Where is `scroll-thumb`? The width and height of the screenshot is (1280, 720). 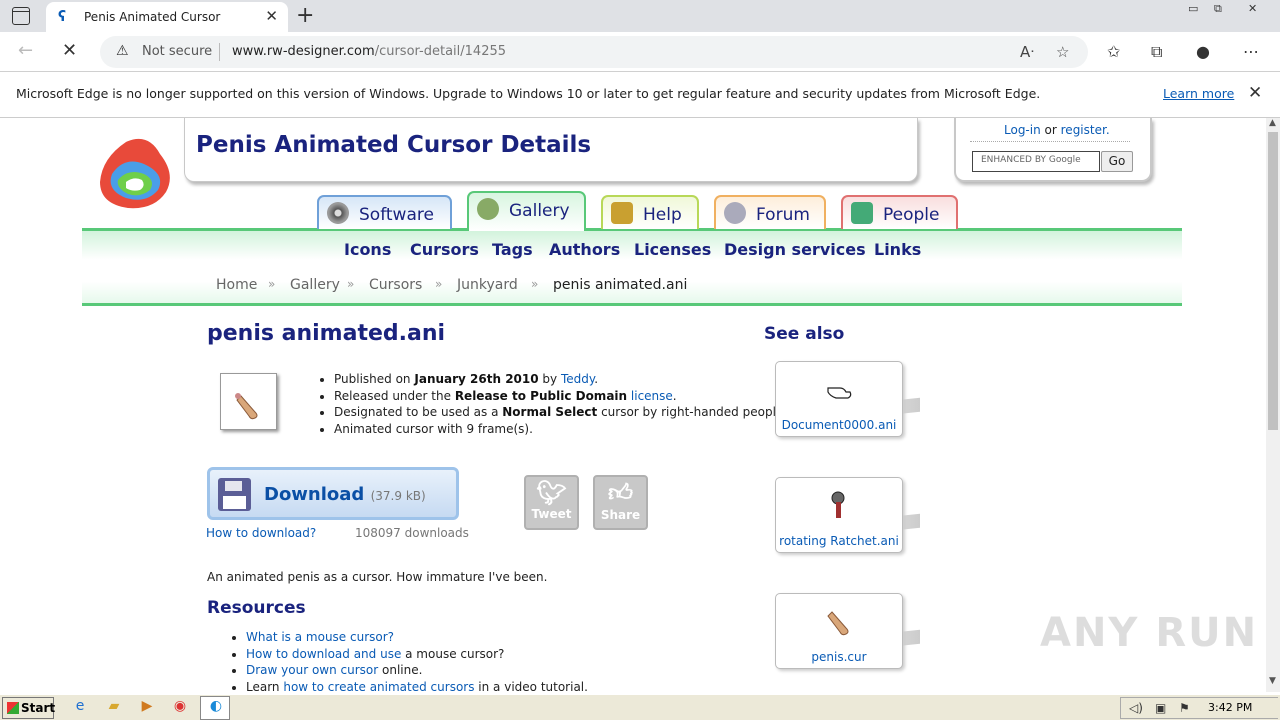 scroll-thumb is located at coordinates (1273, 281).